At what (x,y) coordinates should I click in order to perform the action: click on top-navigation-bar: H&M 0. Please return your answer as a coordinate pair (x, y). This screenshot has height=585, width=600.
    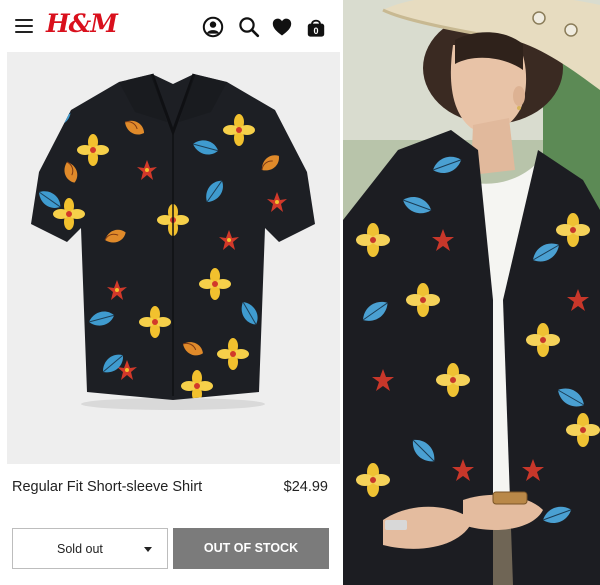
    Looking at the image, I should click on (170, 26).